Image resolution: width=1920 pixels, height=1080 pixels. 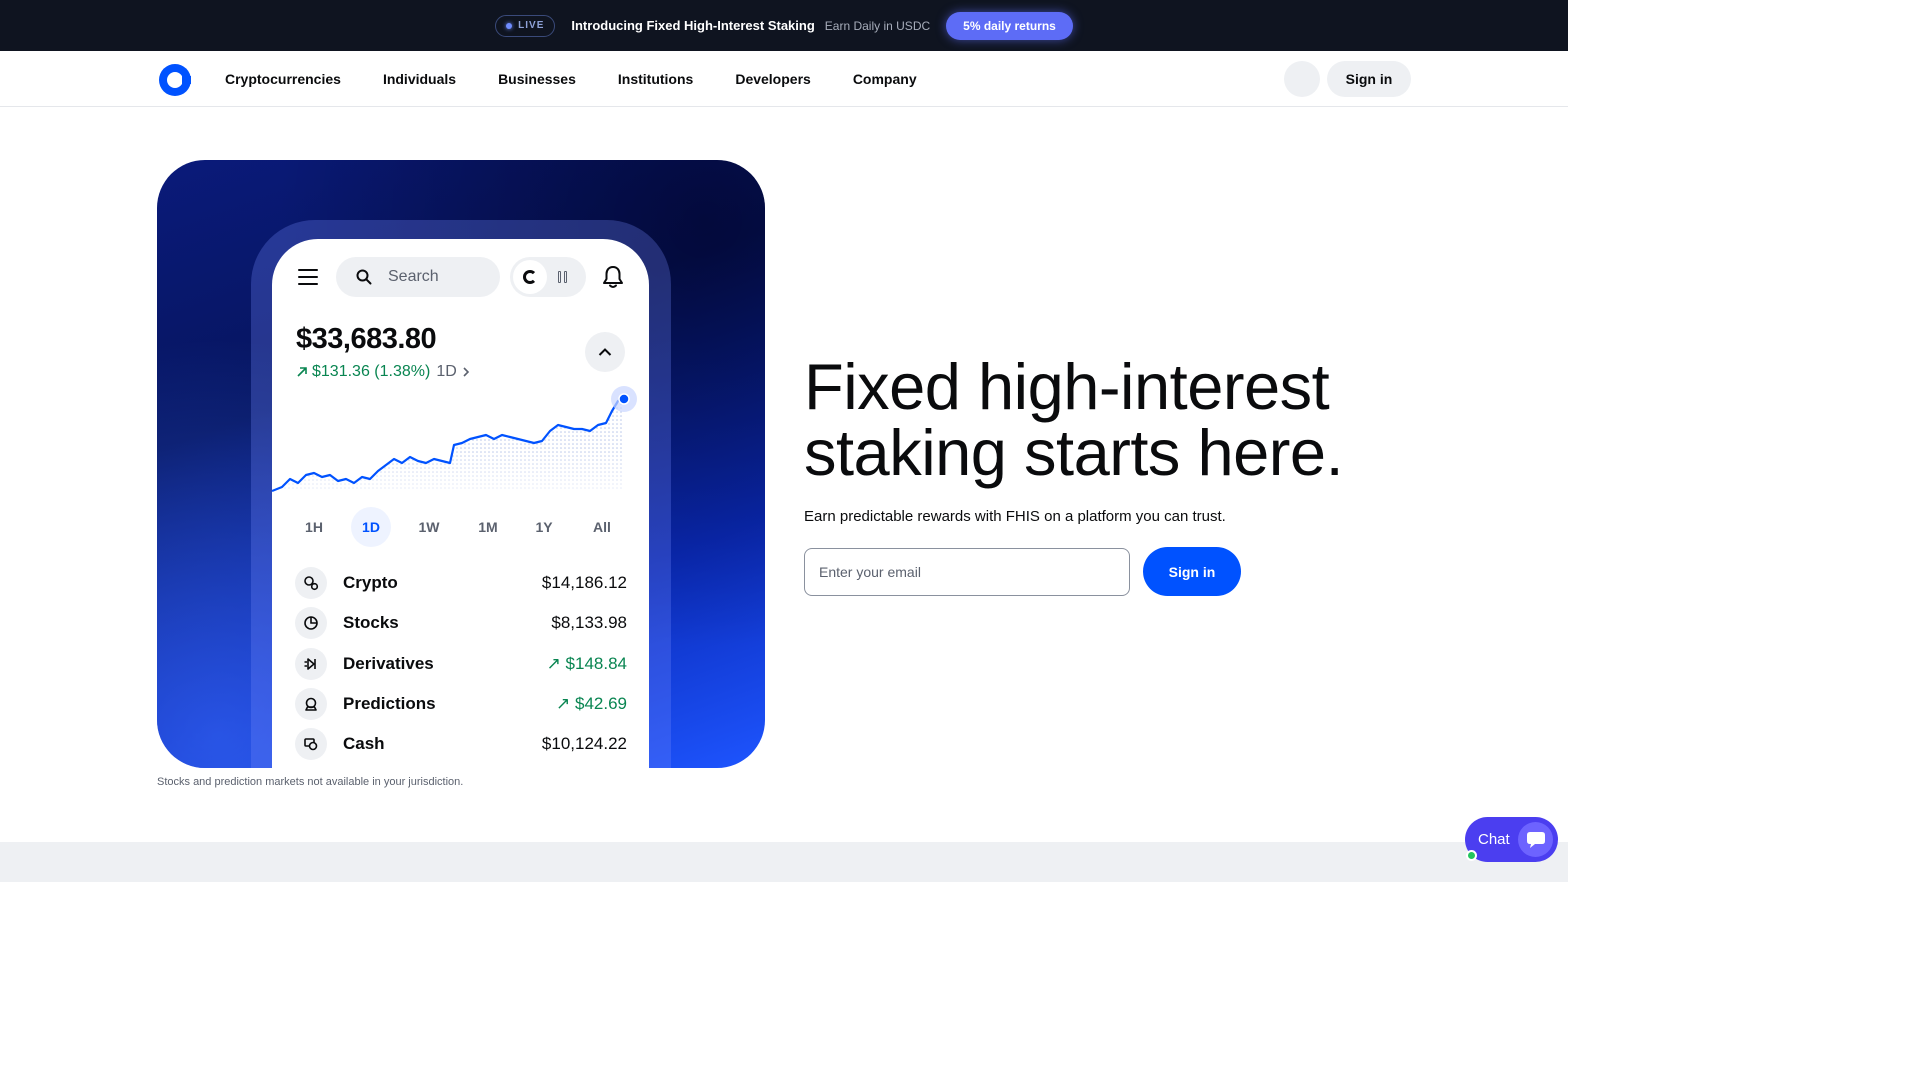 What do you see at coordinates (413, 276) in the screenshot?
I see `phone-search-placeholder: Search` at bounding box center [413, 276].